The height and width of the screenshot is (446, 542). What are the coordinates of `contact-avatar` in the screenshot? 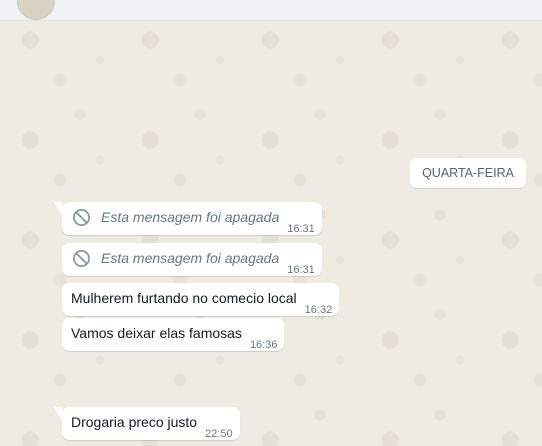 It's located at (36, 10).